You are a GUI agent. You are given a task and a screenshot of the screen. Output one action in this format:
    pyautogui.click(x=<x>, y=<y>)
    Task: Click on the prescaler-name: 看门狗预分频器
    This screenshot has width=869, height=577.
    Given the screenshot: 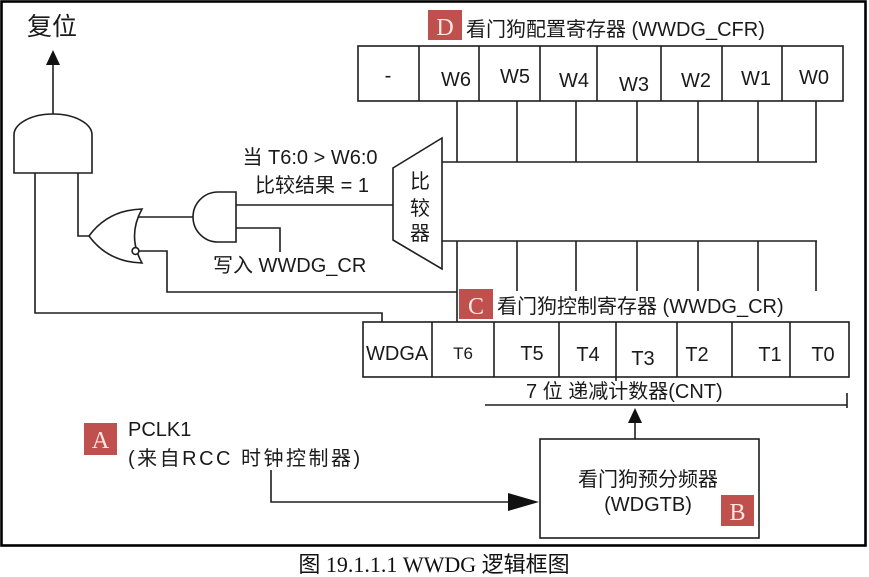 What is the action you would take?
    pyautogui.click(x=648, y=479)
    